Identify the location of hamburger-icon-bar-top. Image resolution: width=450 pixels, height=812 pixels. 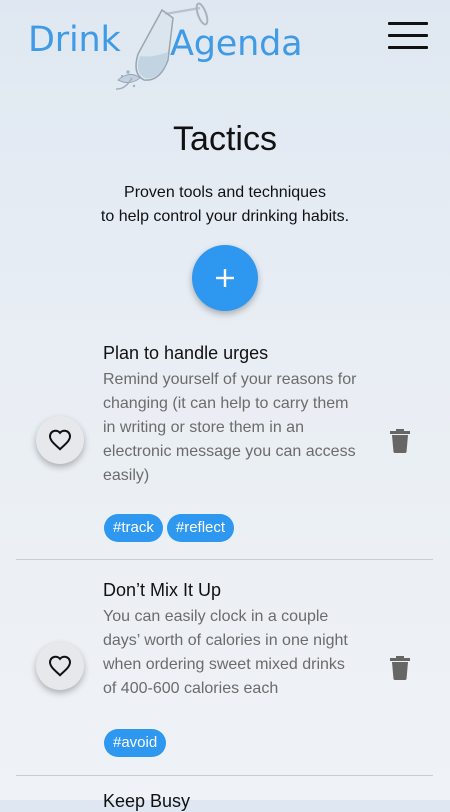
(408, 23).